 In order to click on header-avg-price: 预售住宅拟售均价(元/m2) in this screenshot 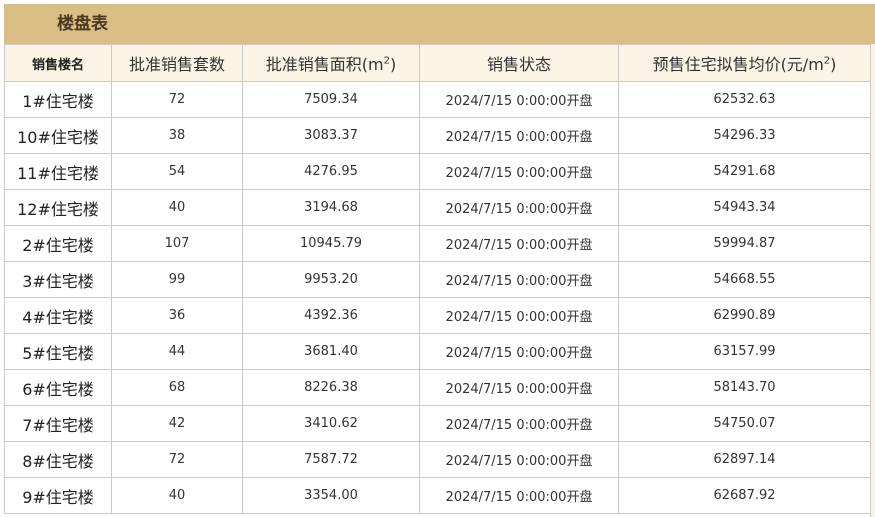, I will do `click(744, 63)`.